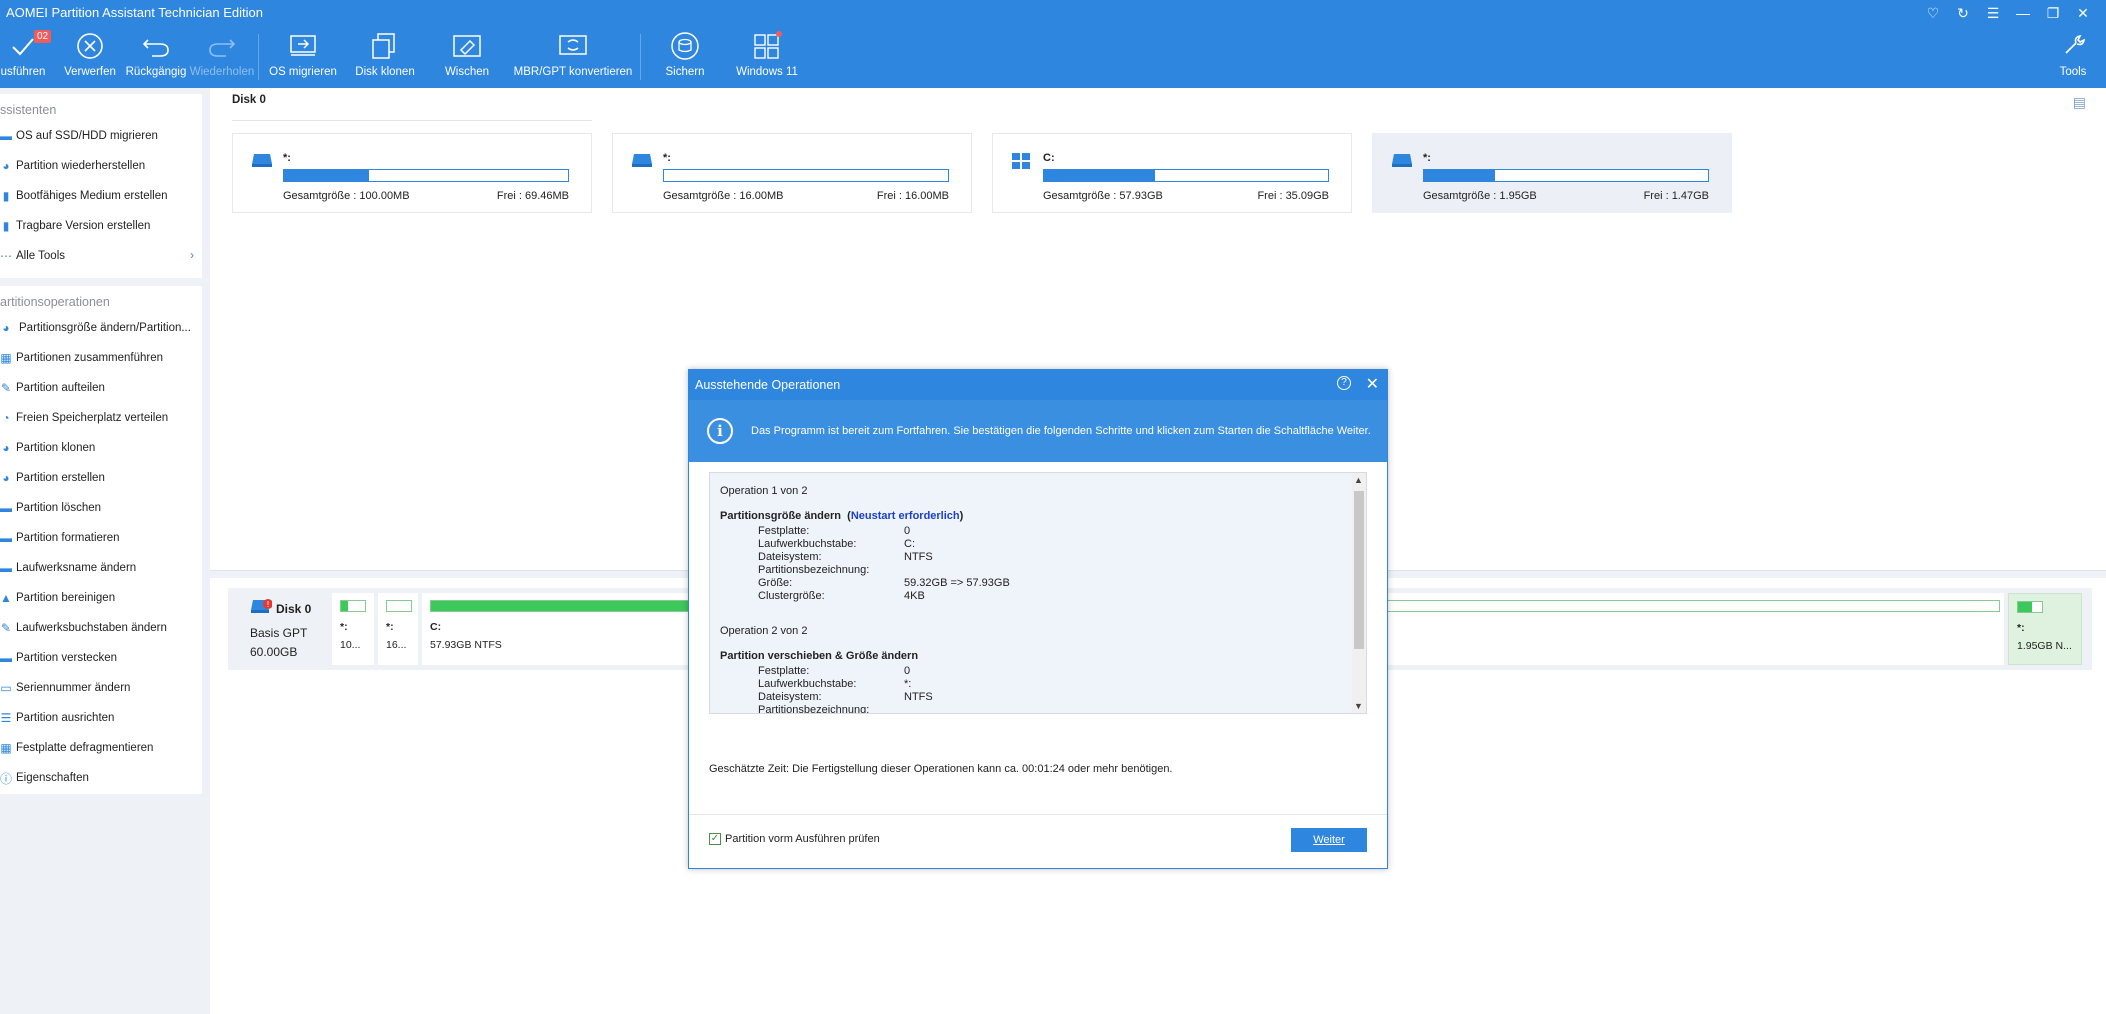 Image resolution: width=2106 pixels, height=1014 pixels. I want to click on sidebar-item-bootable-media: ▮ Bootfähiges Medium erstellen, so click(101, 196).